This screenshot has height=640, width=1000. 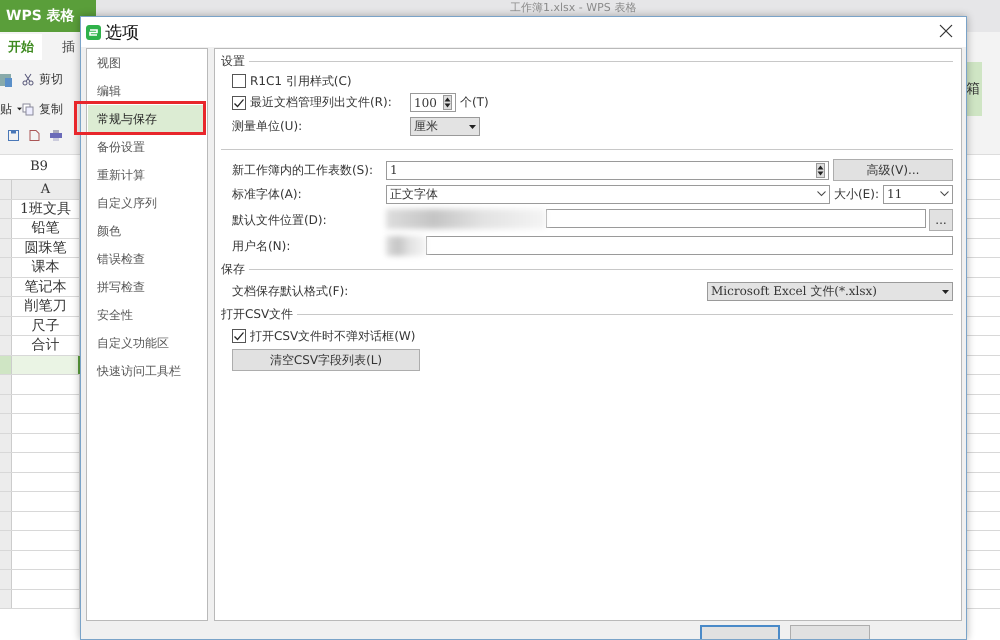 I want to click on checkbox-label: R1C1 引用样式(C), so click(x=301, y=81).